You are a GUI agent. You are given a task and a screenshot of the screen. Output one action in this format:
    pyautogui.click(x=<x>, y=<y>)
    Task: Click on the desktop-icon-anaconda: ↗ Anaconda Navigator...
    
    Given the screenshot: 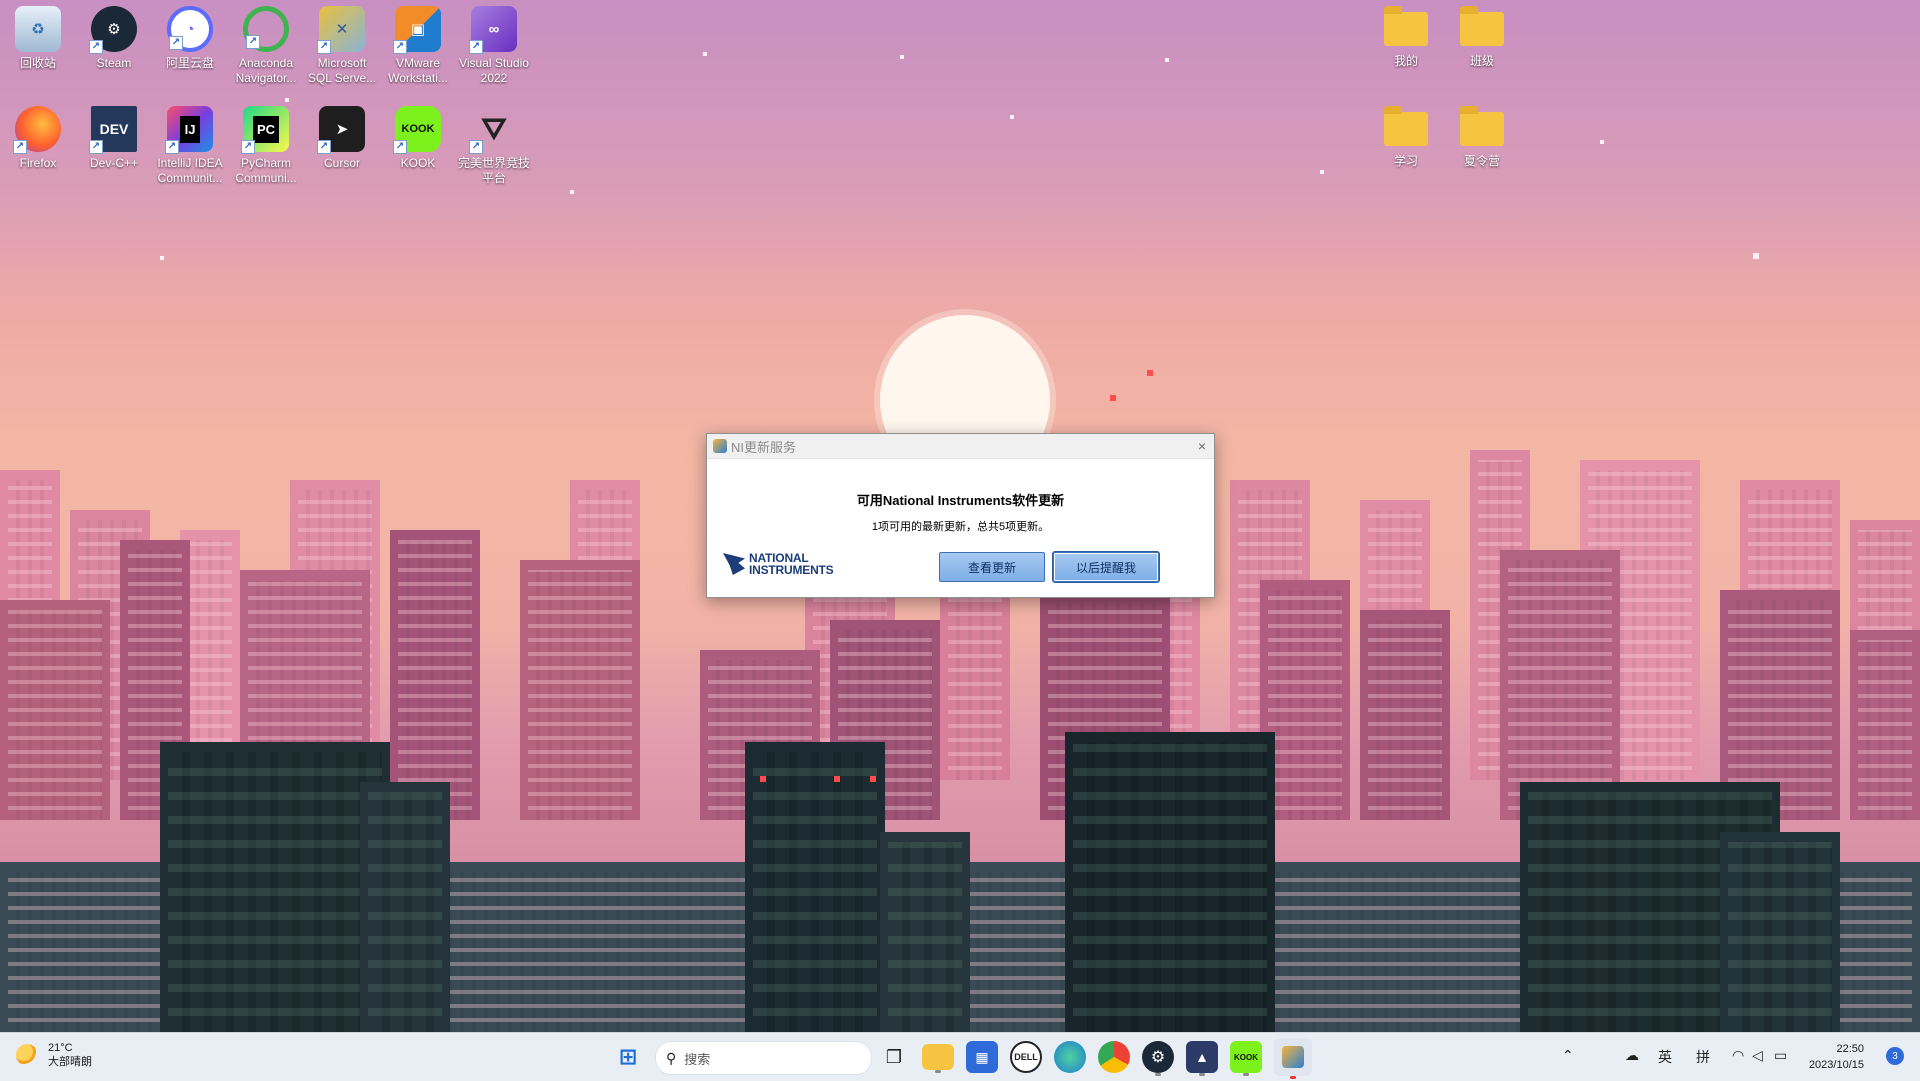 What is the action you would take?
    pyautogui.click(x=266, y=43)
    